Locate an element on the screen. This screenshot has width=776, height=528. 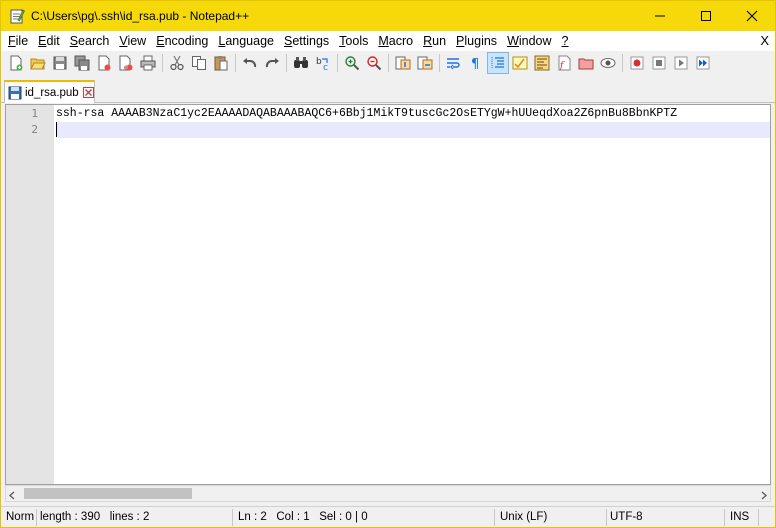
line-number-gutter: 1 2 is located at coordinates (30, 294).